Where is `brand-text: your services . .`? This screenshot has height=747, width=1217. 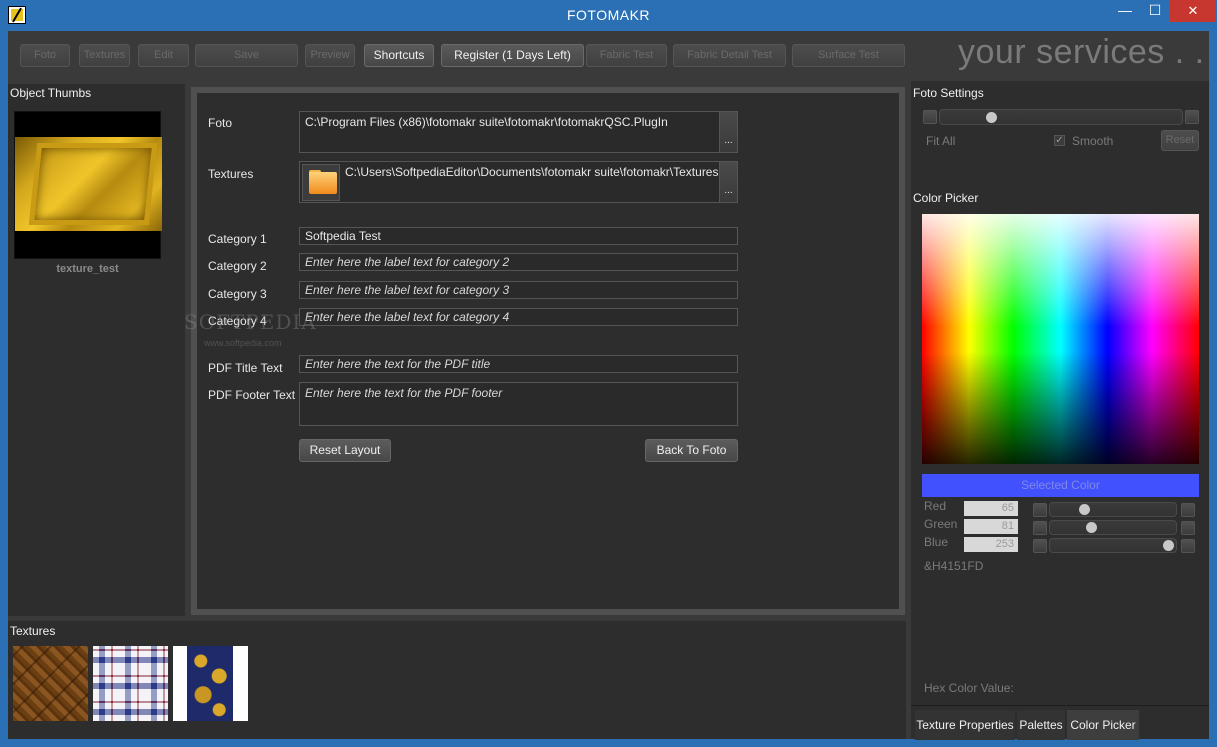
brand-text: your services . . is located at coordinates (1081, 52).